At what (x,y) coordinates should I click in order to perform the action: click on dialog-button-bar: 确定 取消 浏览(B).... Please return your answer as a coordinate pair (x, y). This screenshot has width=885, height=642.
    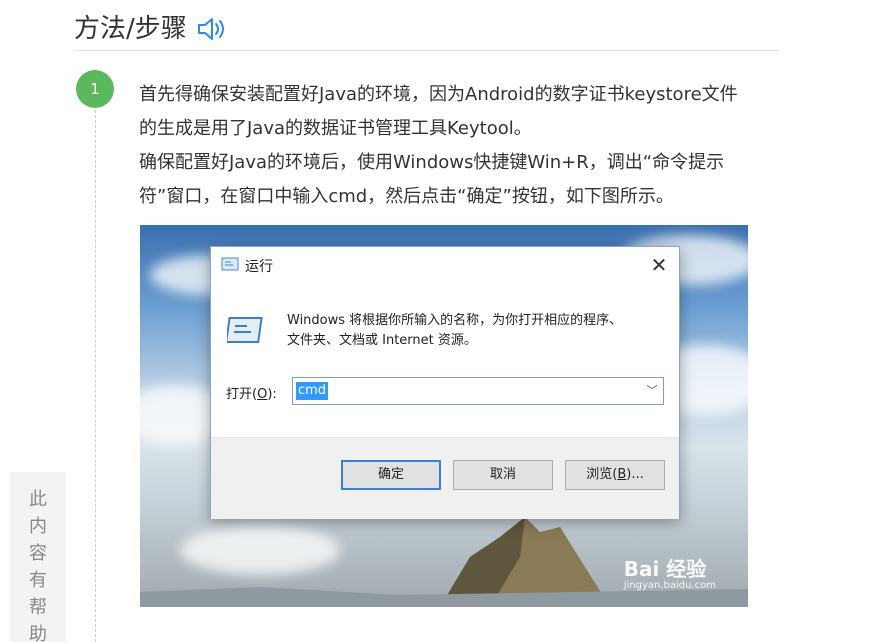
    Looking at the image, I should click on (445, 478).